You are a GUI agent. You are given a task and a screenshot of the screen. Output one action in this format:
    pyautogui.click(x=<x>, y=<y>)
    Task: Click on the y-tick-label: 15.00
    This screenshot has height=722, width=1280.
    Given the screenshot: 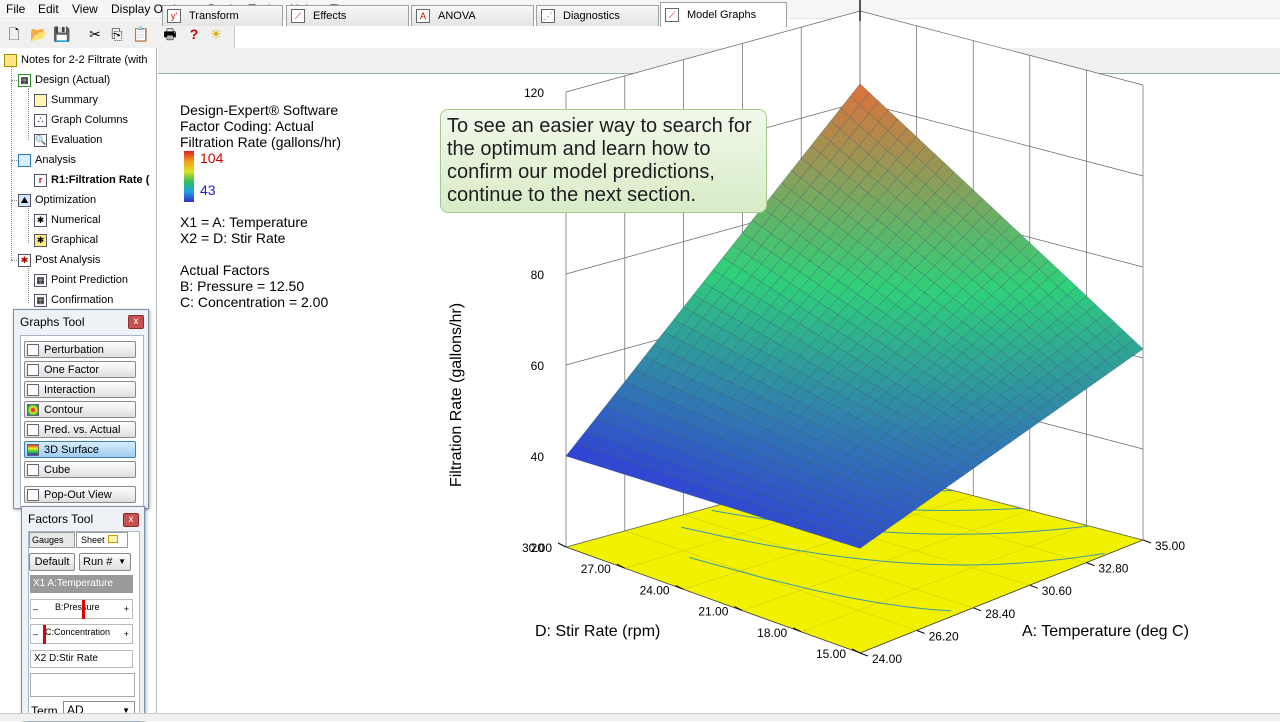 What is the action you would take?
    pyautogui.click(x=831, y=654)
    